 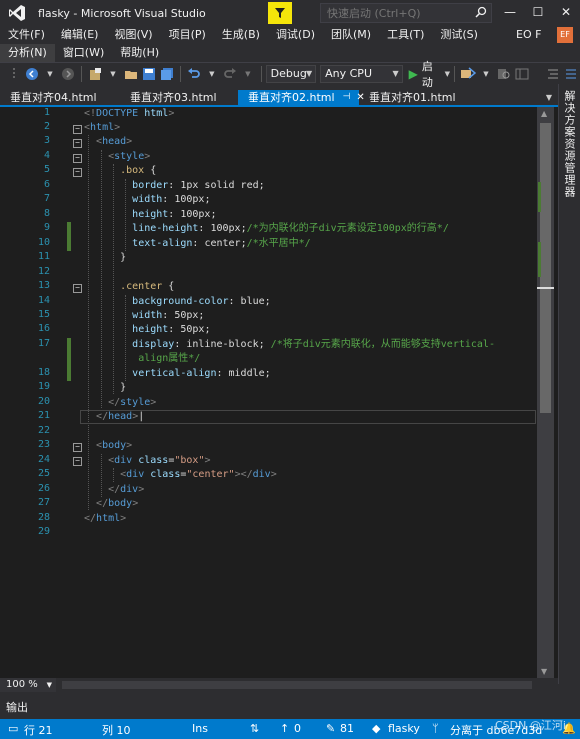 I want to click on zoom-dropdown: 100 % ▼, so click(x=28, y=685).